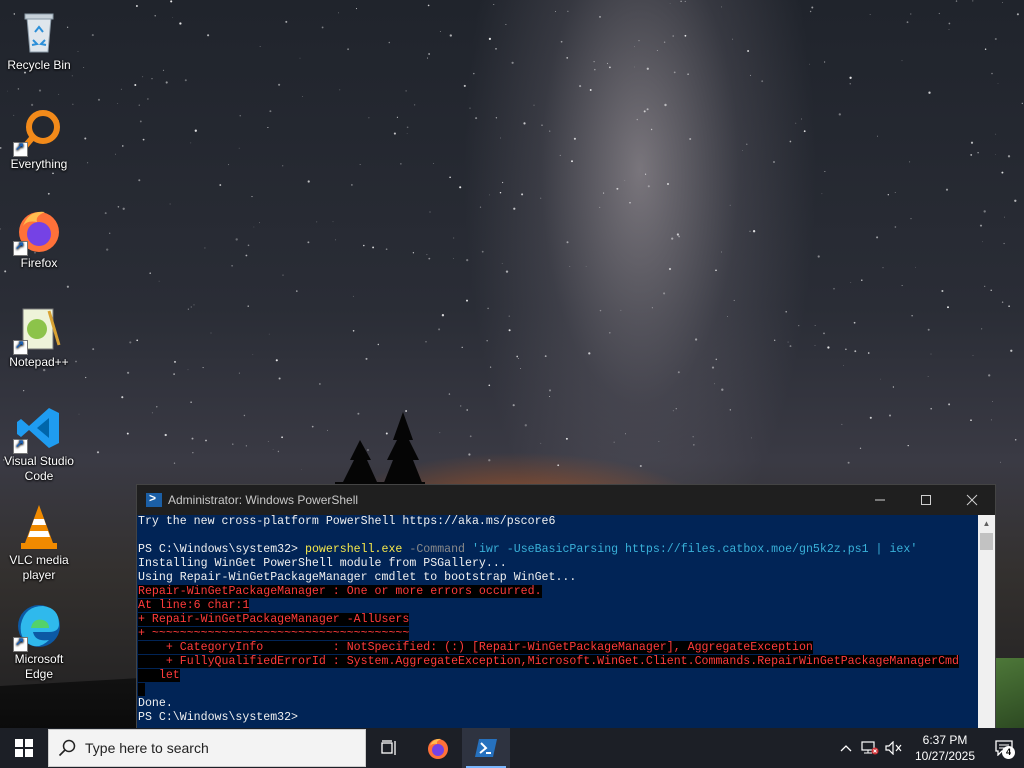  I want to click on desktop-icon-label: Recycle Bin, so click(39, 65).